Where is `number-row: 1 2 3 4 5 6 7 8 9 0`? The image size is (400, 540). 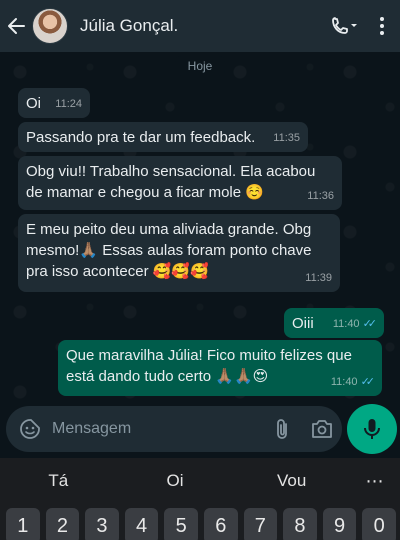 number-row: 1 2 3 4 5 6 7 8 9 0 is located at coordinates (200, 522).